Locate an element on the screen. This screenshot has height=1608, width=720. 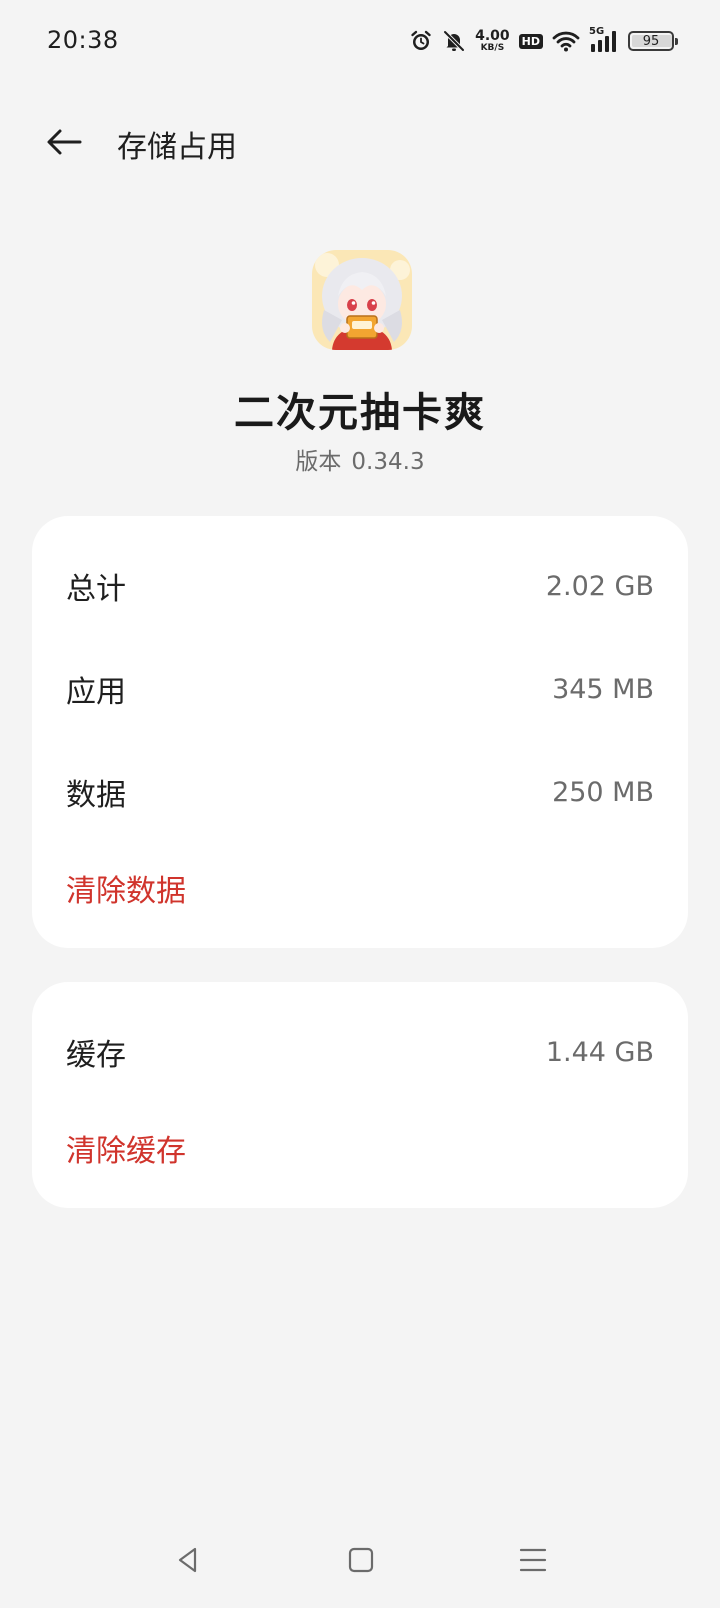
net-speed-unit: KB/S is located at coordinates (492, 48).